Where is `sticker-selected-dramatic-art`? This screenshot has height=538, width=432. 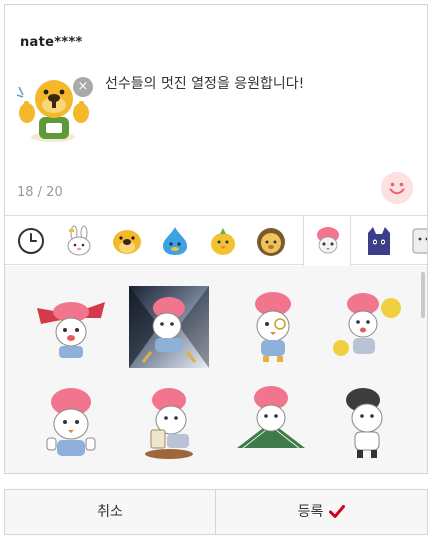 sticker-selected-dramatic-art is located at coordinates (169, 327).